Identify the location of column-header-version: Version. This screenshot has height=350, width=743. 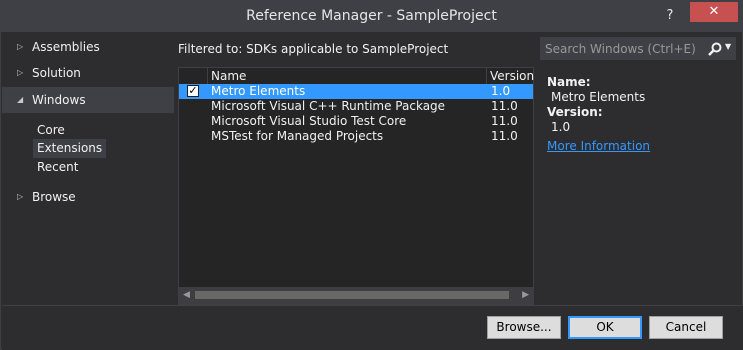
(512, 76).